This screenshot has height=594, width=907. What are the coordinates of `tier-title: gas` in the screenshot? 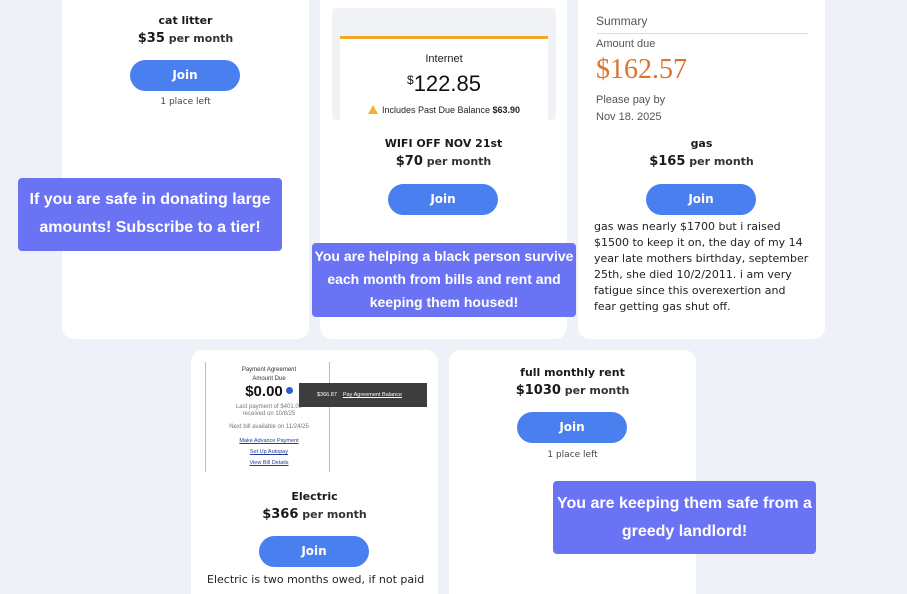 It's located at (701, 143).